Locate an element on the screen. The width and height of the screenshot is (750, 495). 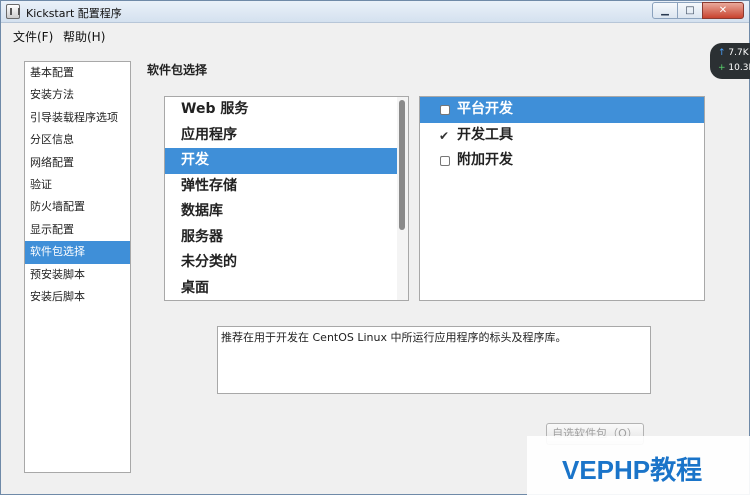
maximize-button: □ is located at coordinates (690, 10).